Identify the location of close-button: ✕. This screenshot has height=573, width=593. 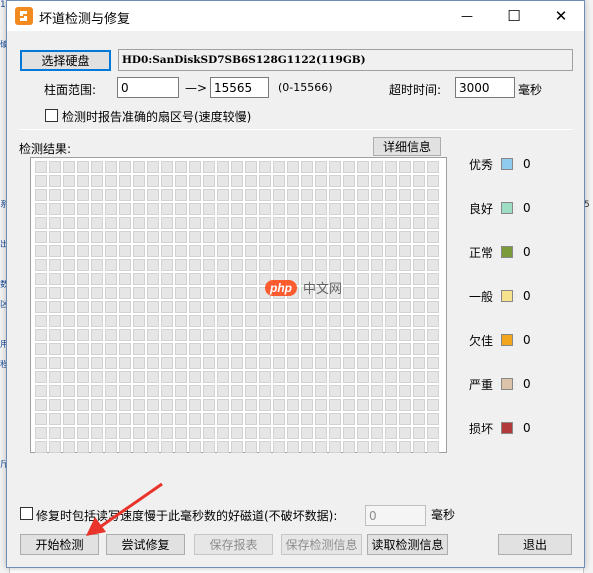
(561, 16).